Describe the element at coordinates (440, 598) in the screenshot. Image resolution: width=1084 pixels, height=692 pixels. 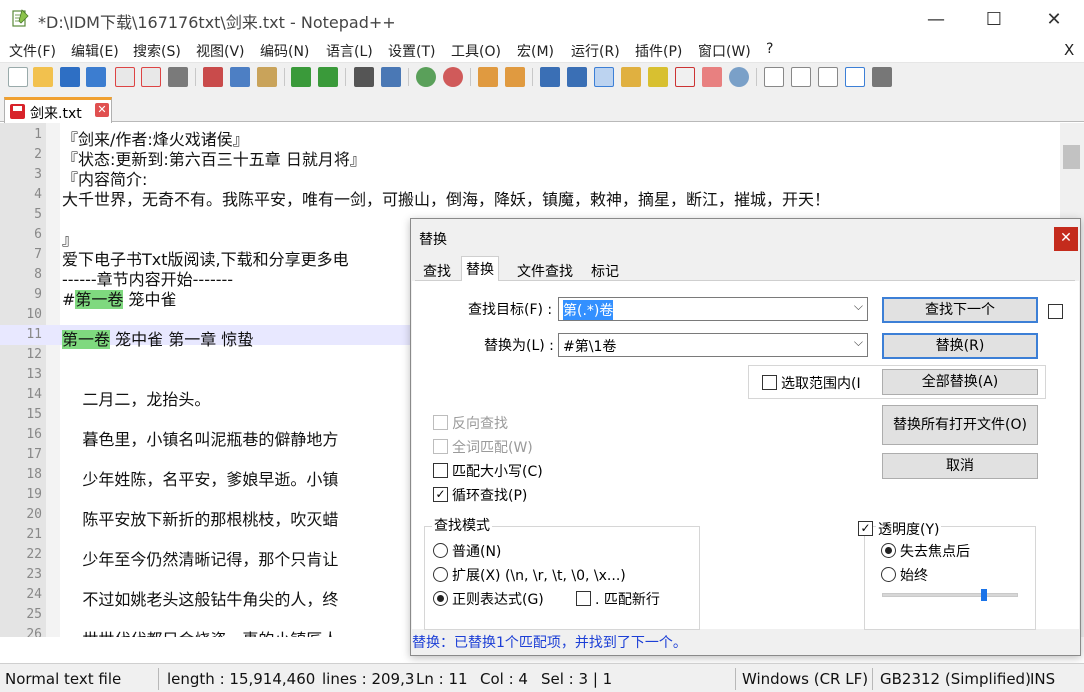
I see `mode-regex-radio` at that location.